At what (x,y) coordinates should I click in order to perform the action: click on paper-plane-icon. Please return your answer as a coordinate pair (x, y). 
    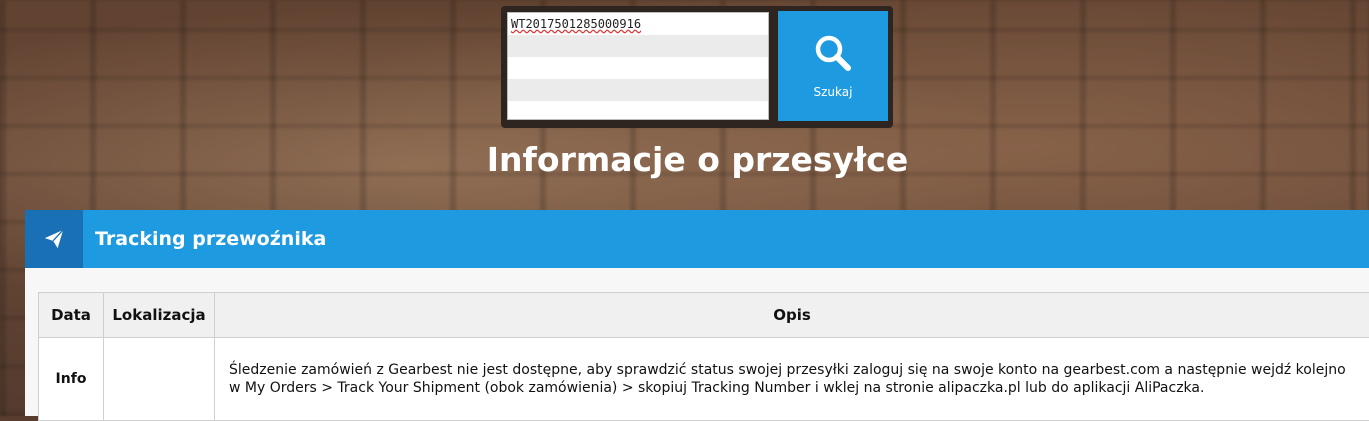
    Looking at the image, I should click on (54, 239).